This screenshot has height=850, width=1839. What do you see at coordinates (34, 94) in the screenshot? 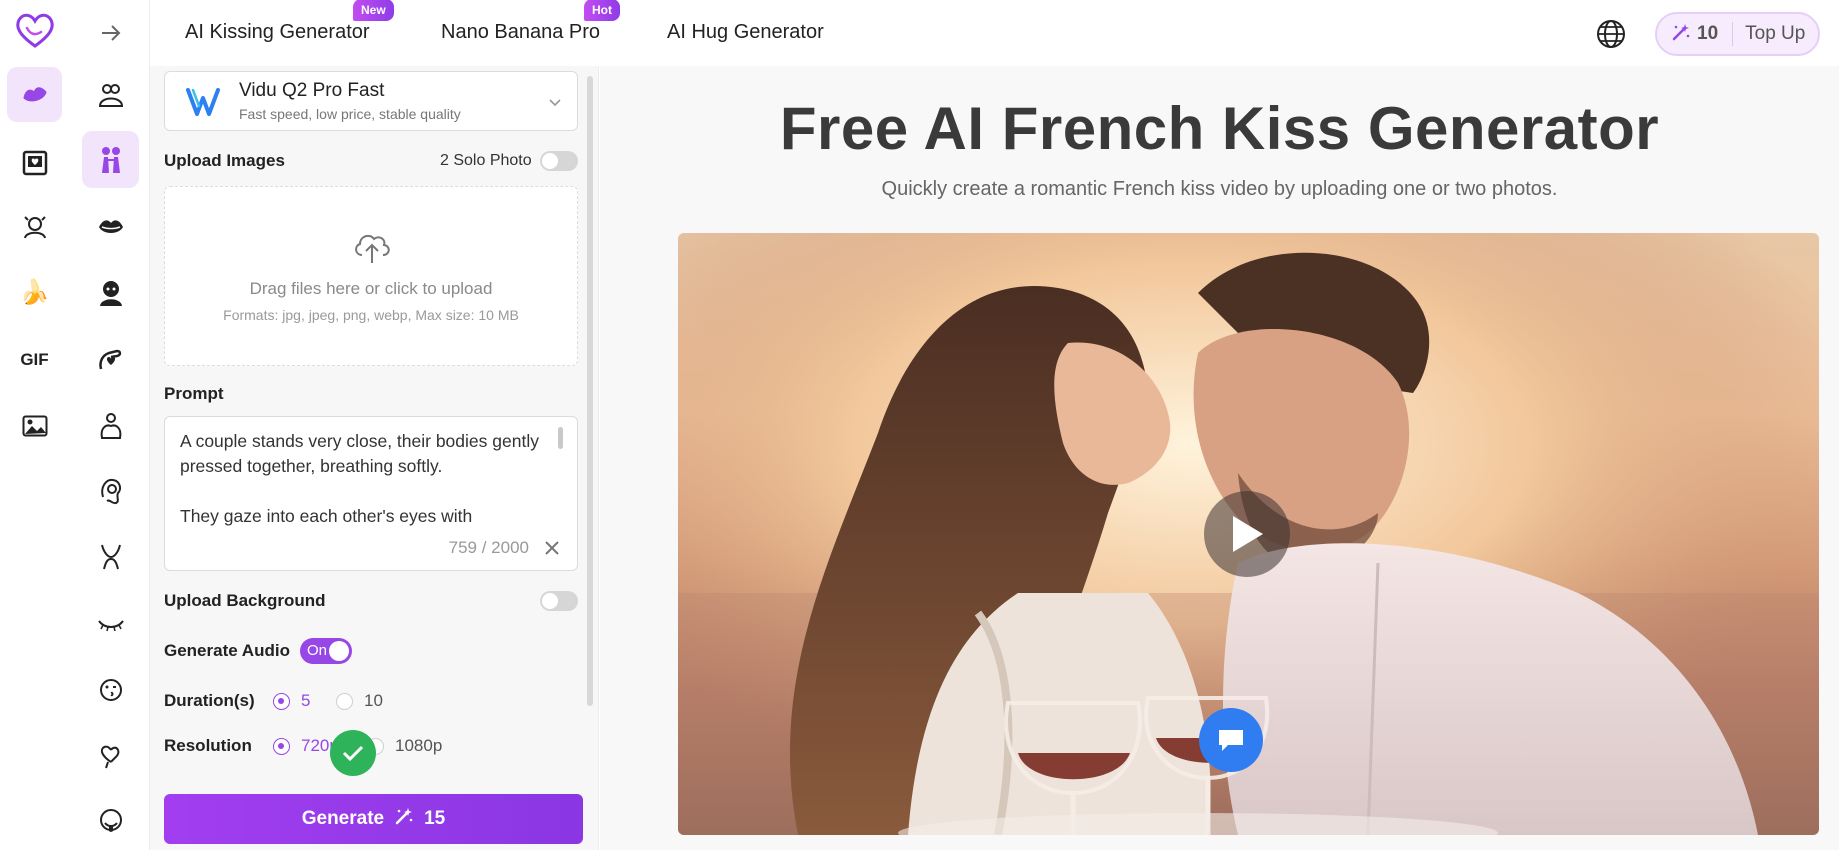
I see `rail-kiss-lips-icon` at bounding box center [34, 94].